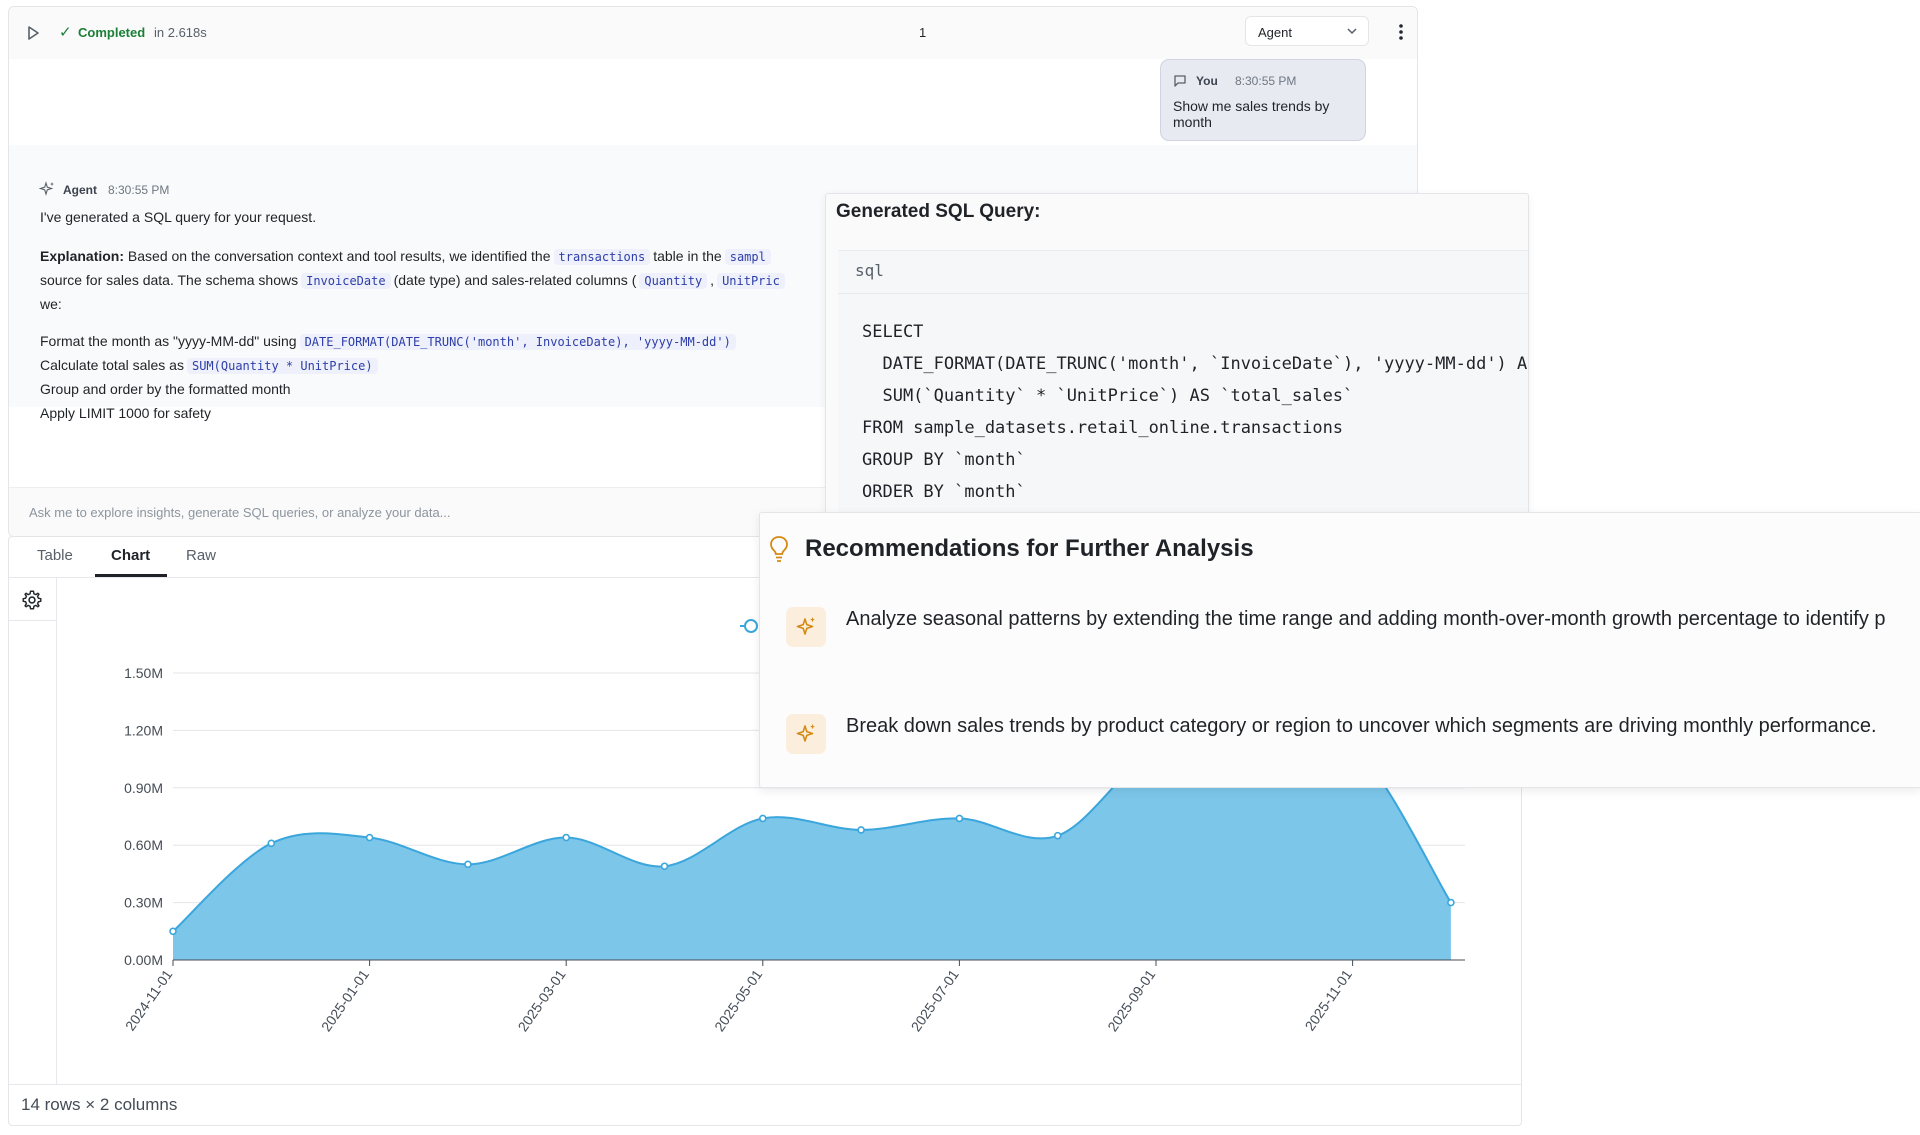 The width and height of the screenshot is (1920, 1135). What do you see at coordinates (143, 730) in the screenshot?
I see `y-tick-label: 1.20M` at bounding box center [143, 730].